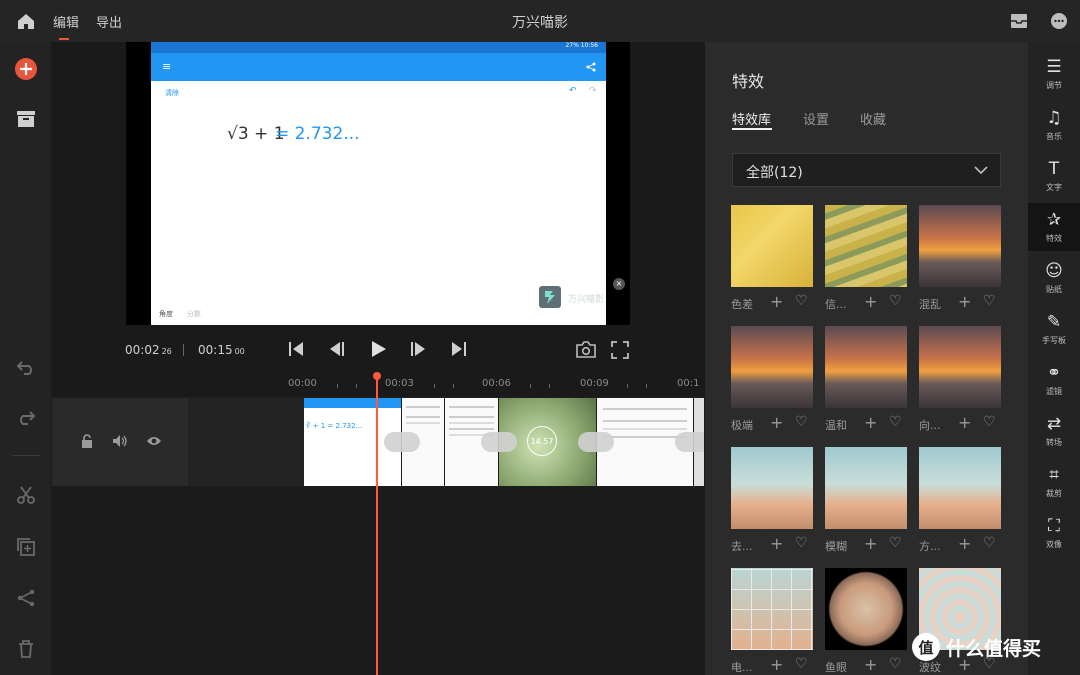 The width and height of the screenshot is (1080, 675). Describe the element at coordinates (542, 441) in the screenshot. I see `clip-duration-badge: 14.57` at that location.